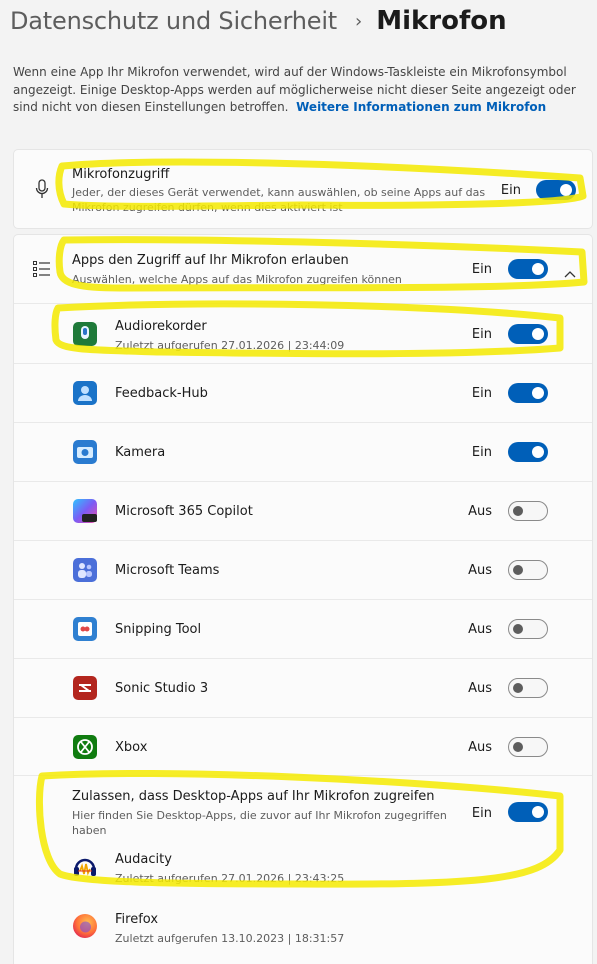 The height and width of the screenshot is (964, 597). Describe the element at coordinates (528, 688) in the screenshot. I see `sonic-studio-toggle` at that location.